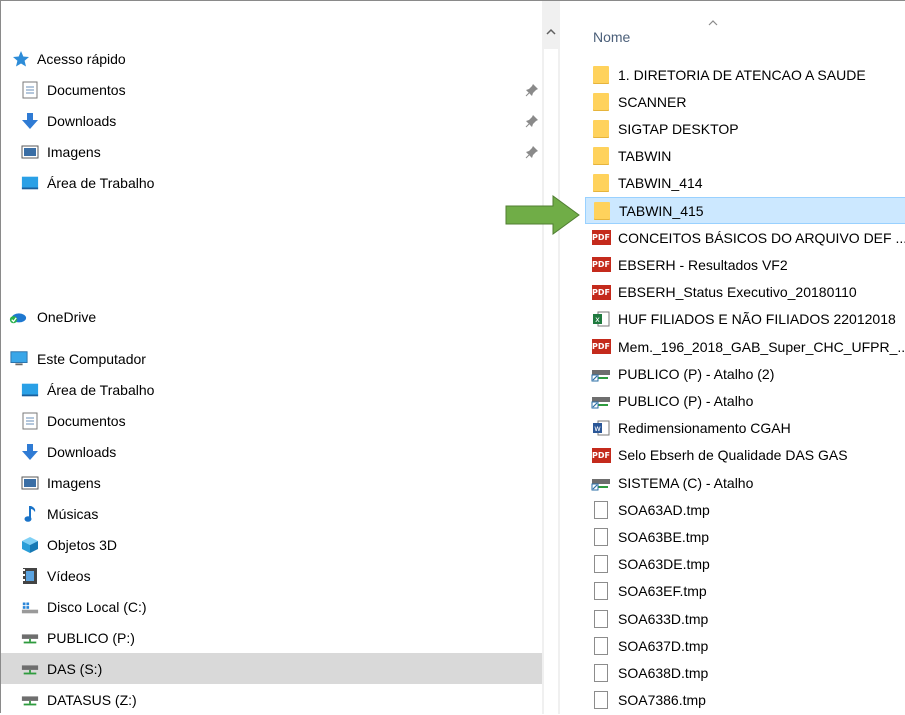  I want to click on nav-item-label: Disco Local (C:), so click(97, 606).